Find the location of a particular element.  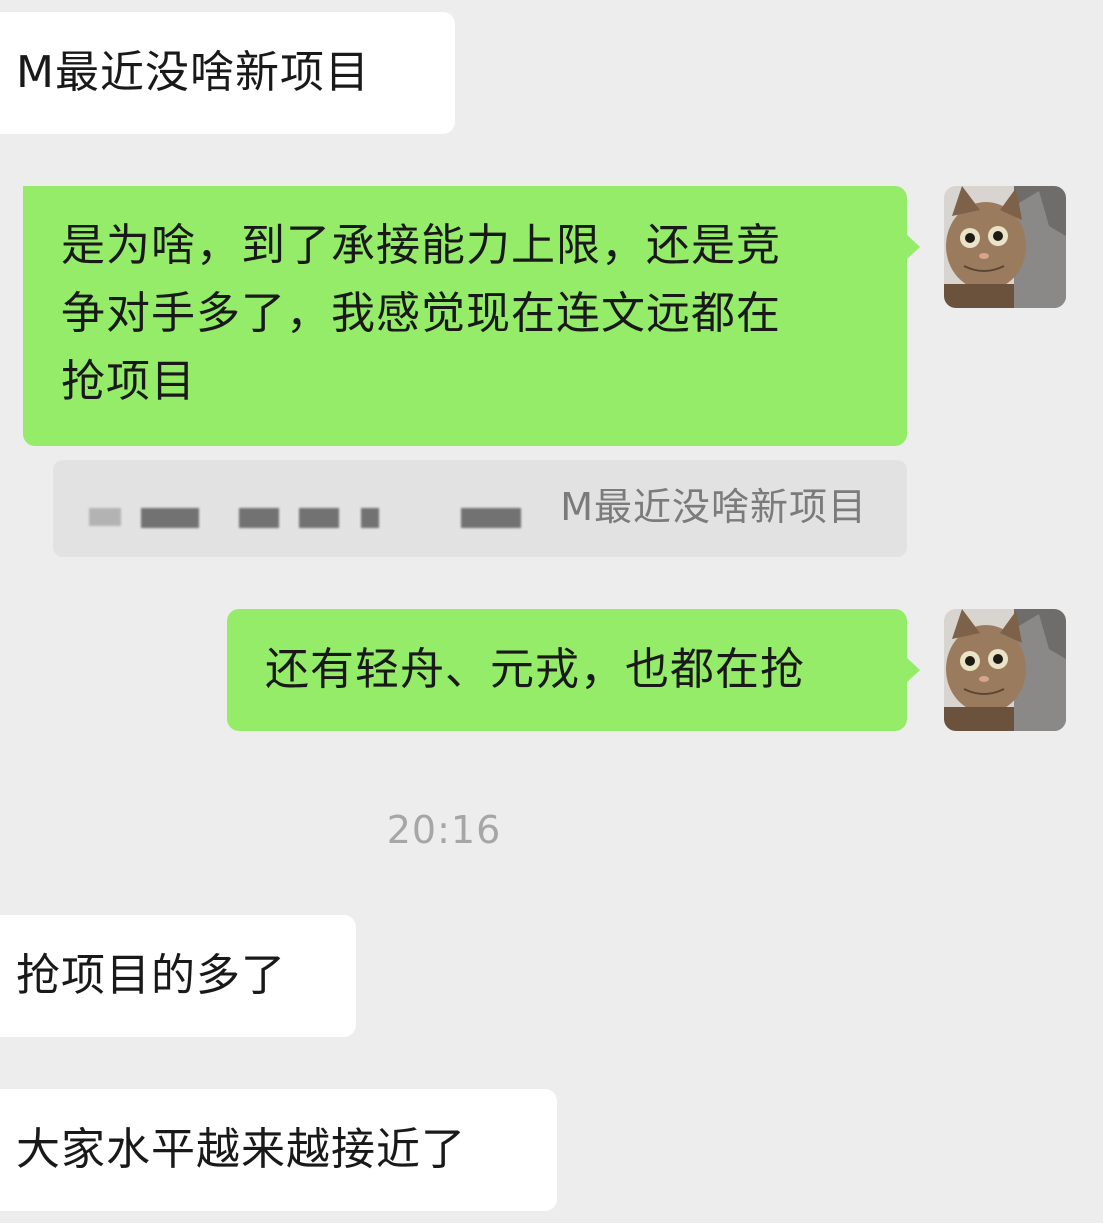

message-text: 大家水平越来越接近了 is located at coordinates (241, 1149).